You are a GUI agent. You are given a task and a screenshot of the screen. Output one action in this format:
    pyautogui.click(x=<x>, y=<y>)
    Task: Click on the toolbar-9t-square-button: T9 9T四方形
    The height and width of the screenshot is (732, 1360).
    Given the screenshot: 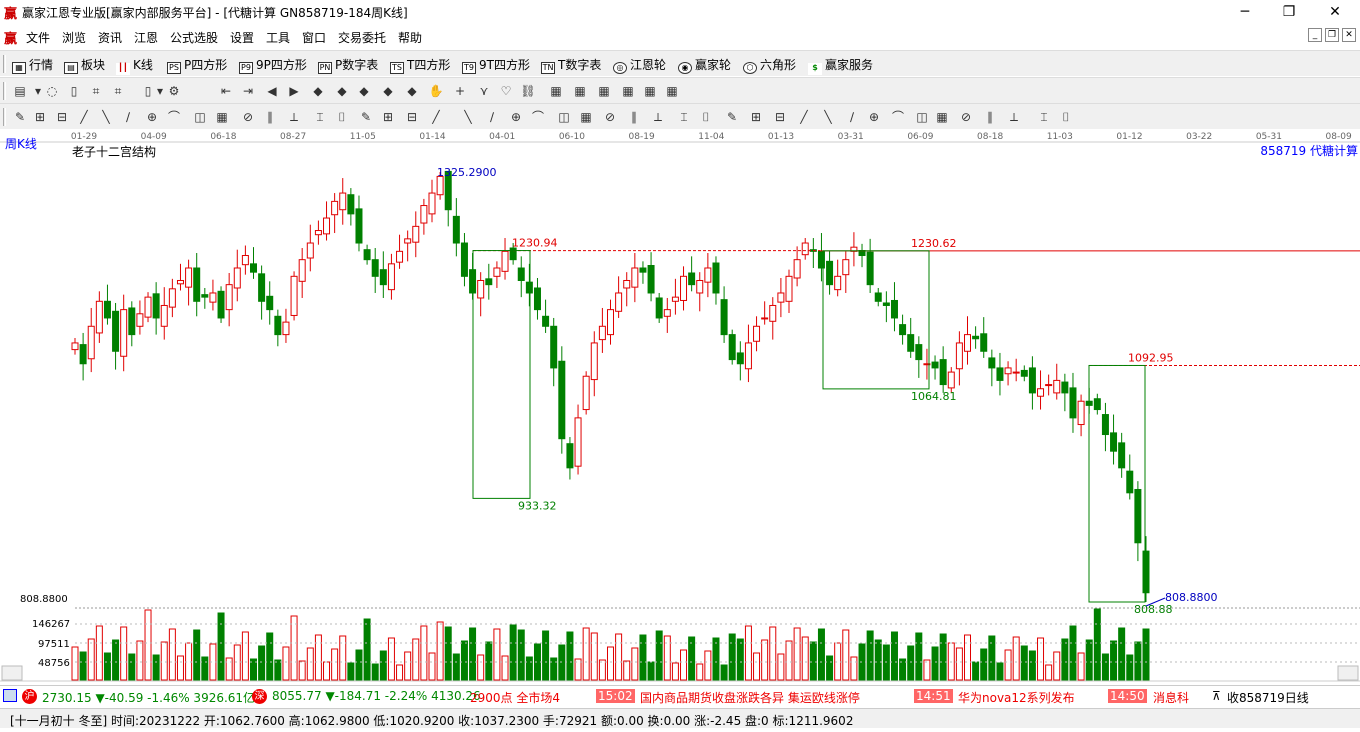 What is the action you would take?
    pyautogui.click(x=496, y=65)
    